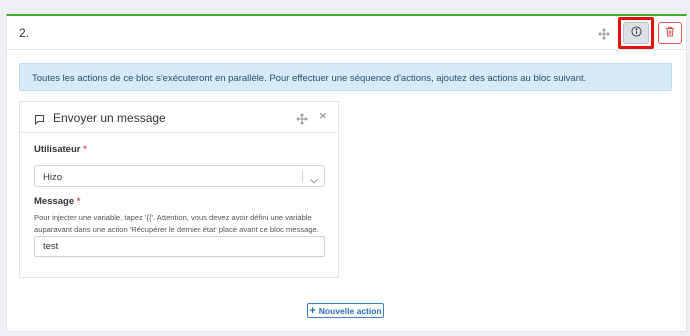  I want to click on trash-icon, so click(670, 33).